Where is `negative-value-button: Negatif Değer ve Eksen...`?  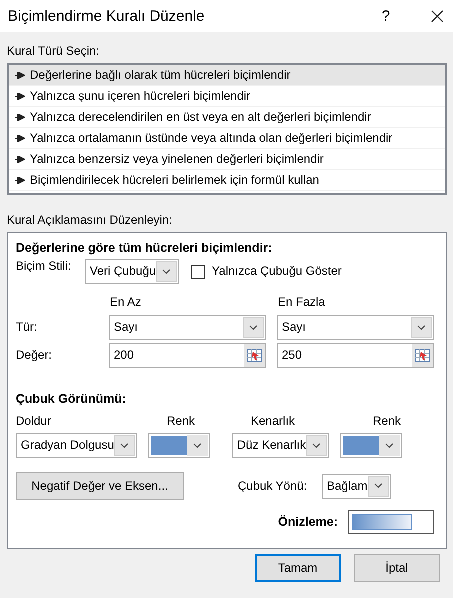
negative-value-button: Negatif Değer ve Eksen... is located at coordinates (100, 486).